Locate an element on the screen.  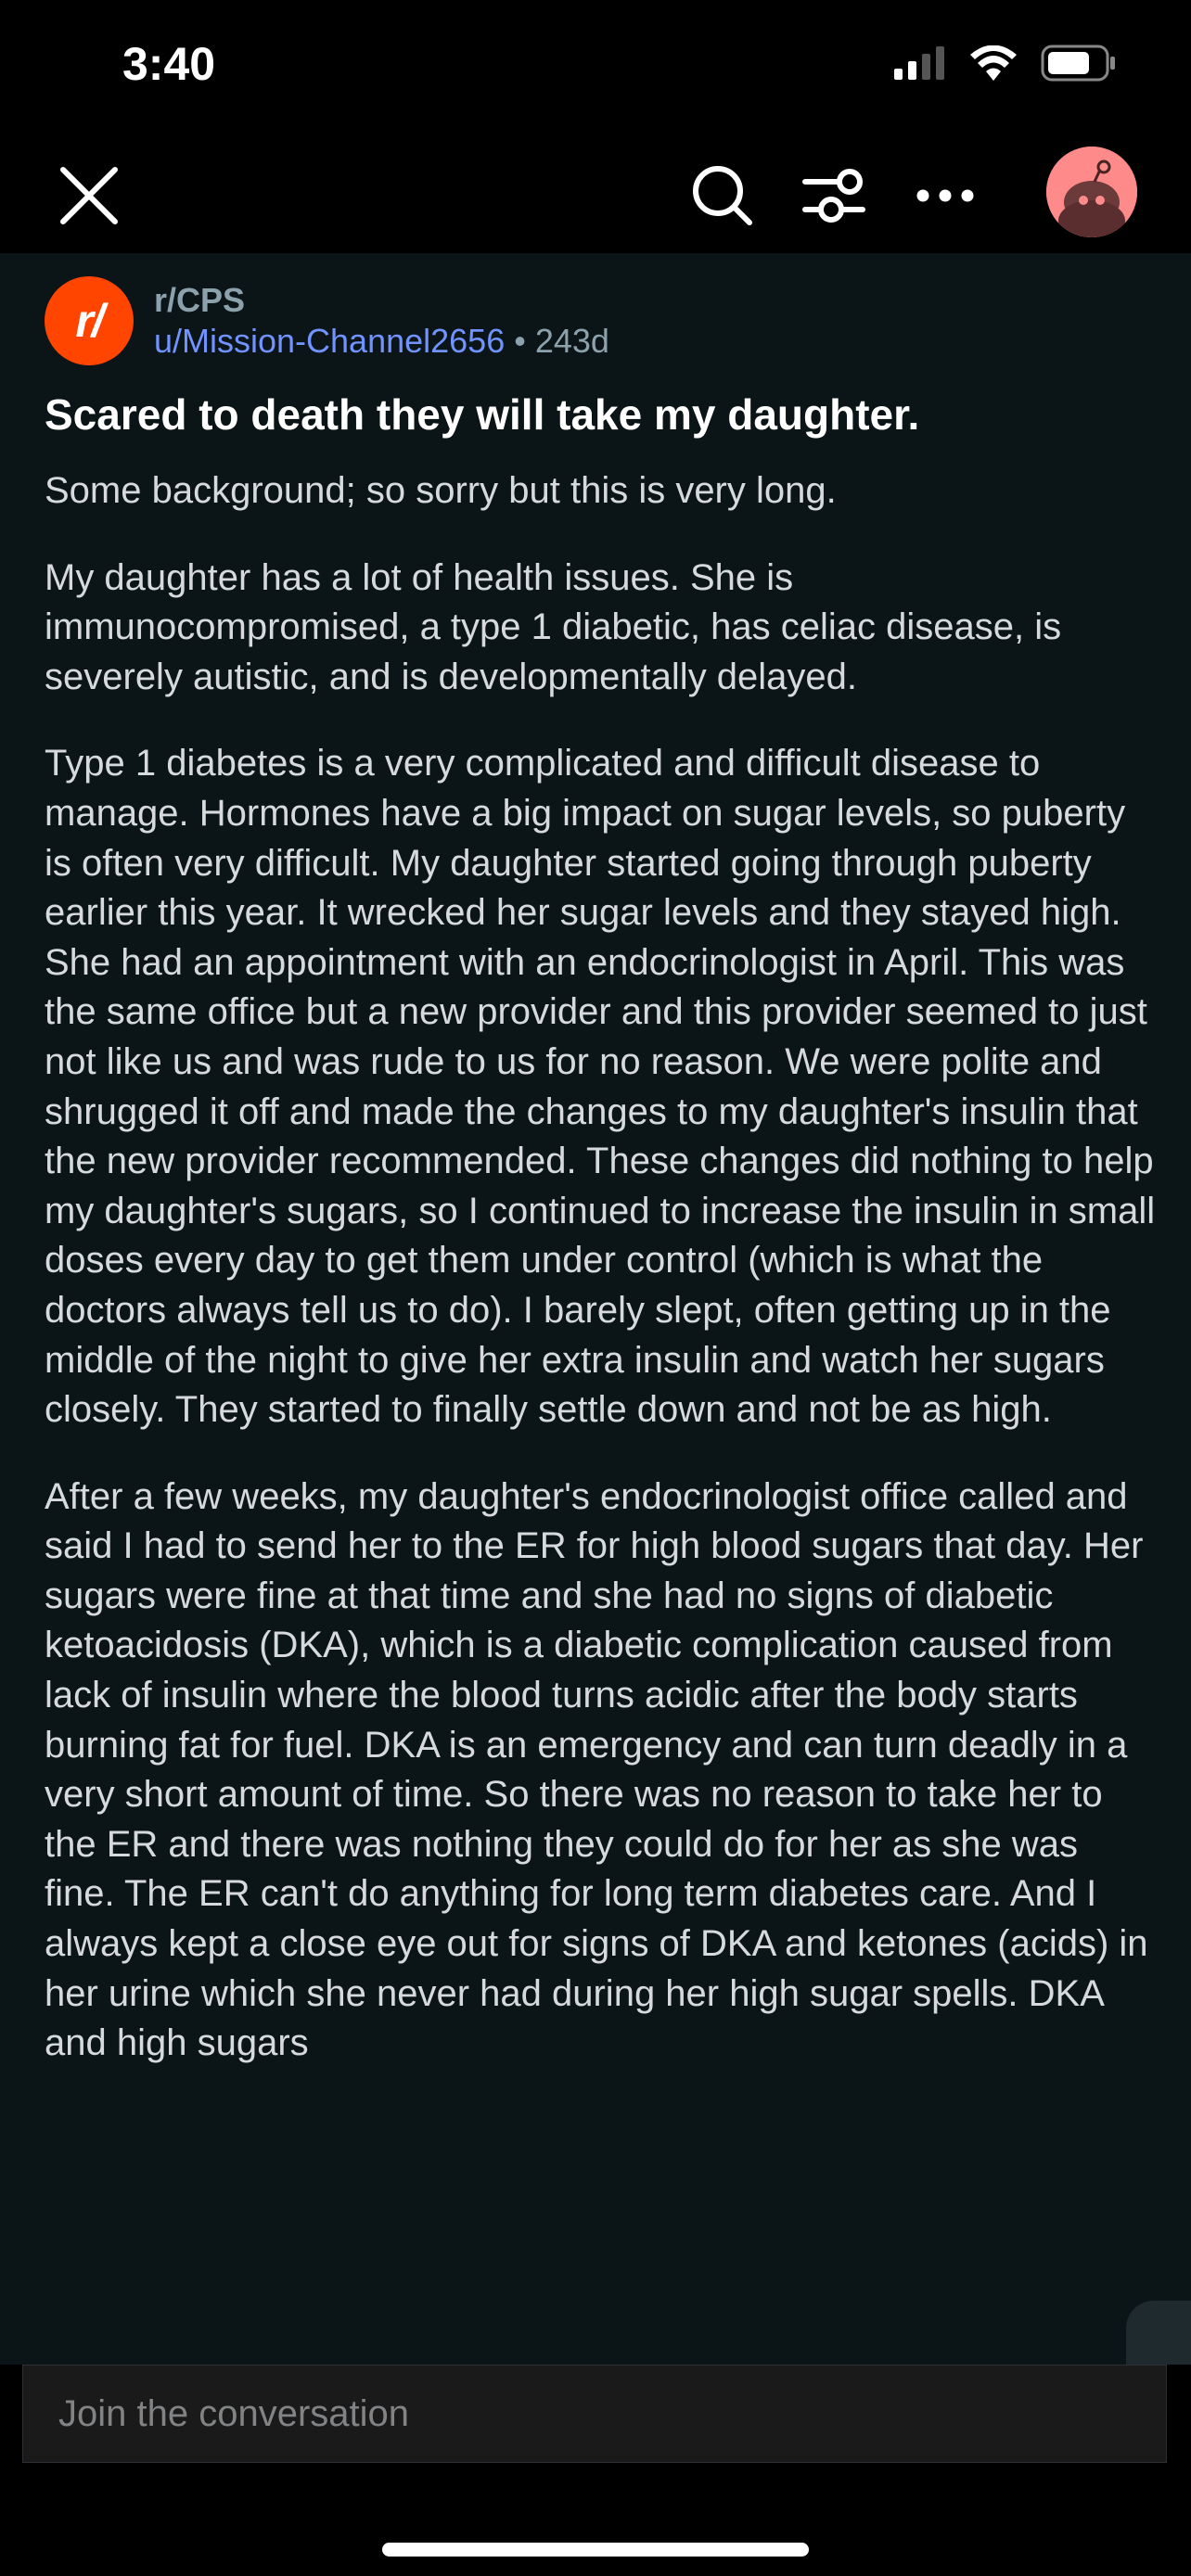
status-time: 3:40 is located at coordinates (169, 64).